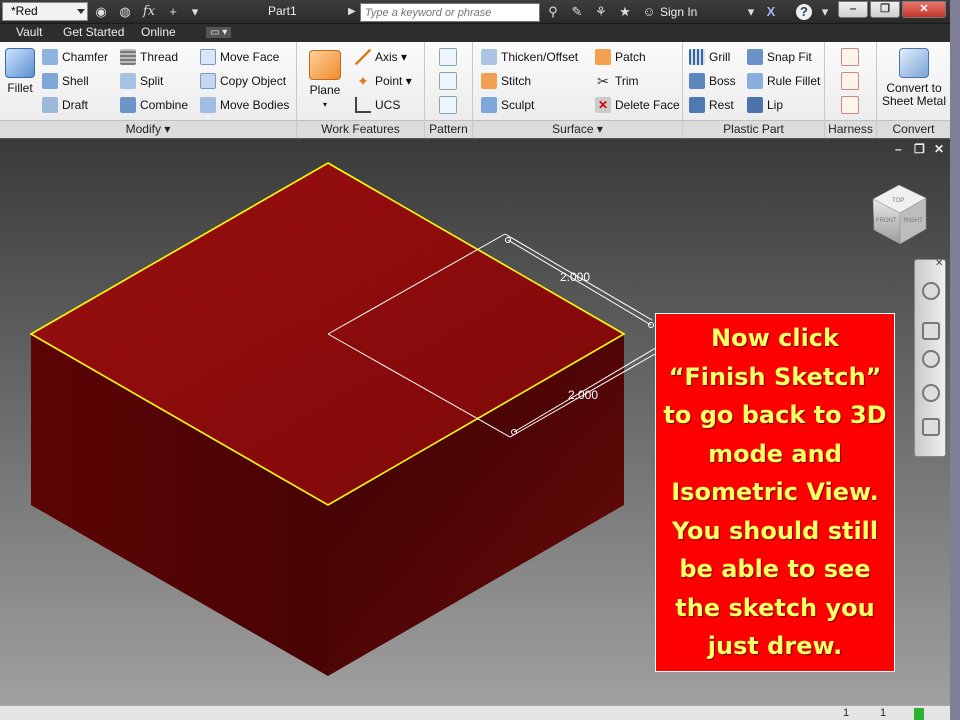  I want to click on rest-icon, so click(697, 105).